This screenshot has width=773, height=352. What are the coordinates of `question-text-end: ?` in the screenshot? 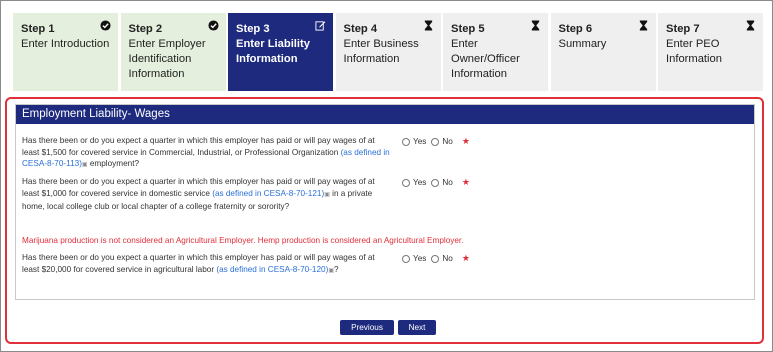 It's located at (336, 269).